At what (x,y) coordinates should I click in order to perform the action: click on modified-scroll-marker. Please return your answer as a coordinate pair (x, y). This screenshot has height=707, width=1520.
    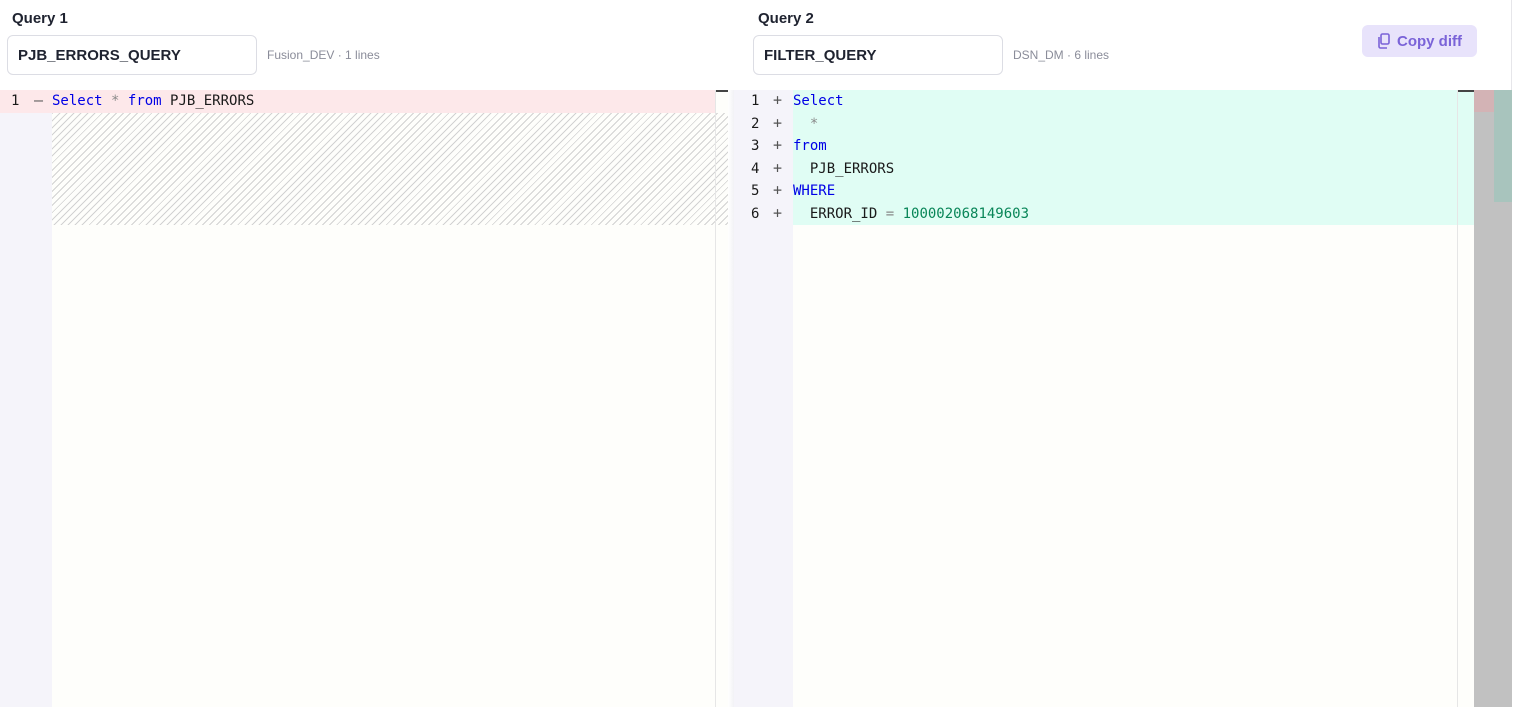
    Looking at the image, I should click on (1466, 91).